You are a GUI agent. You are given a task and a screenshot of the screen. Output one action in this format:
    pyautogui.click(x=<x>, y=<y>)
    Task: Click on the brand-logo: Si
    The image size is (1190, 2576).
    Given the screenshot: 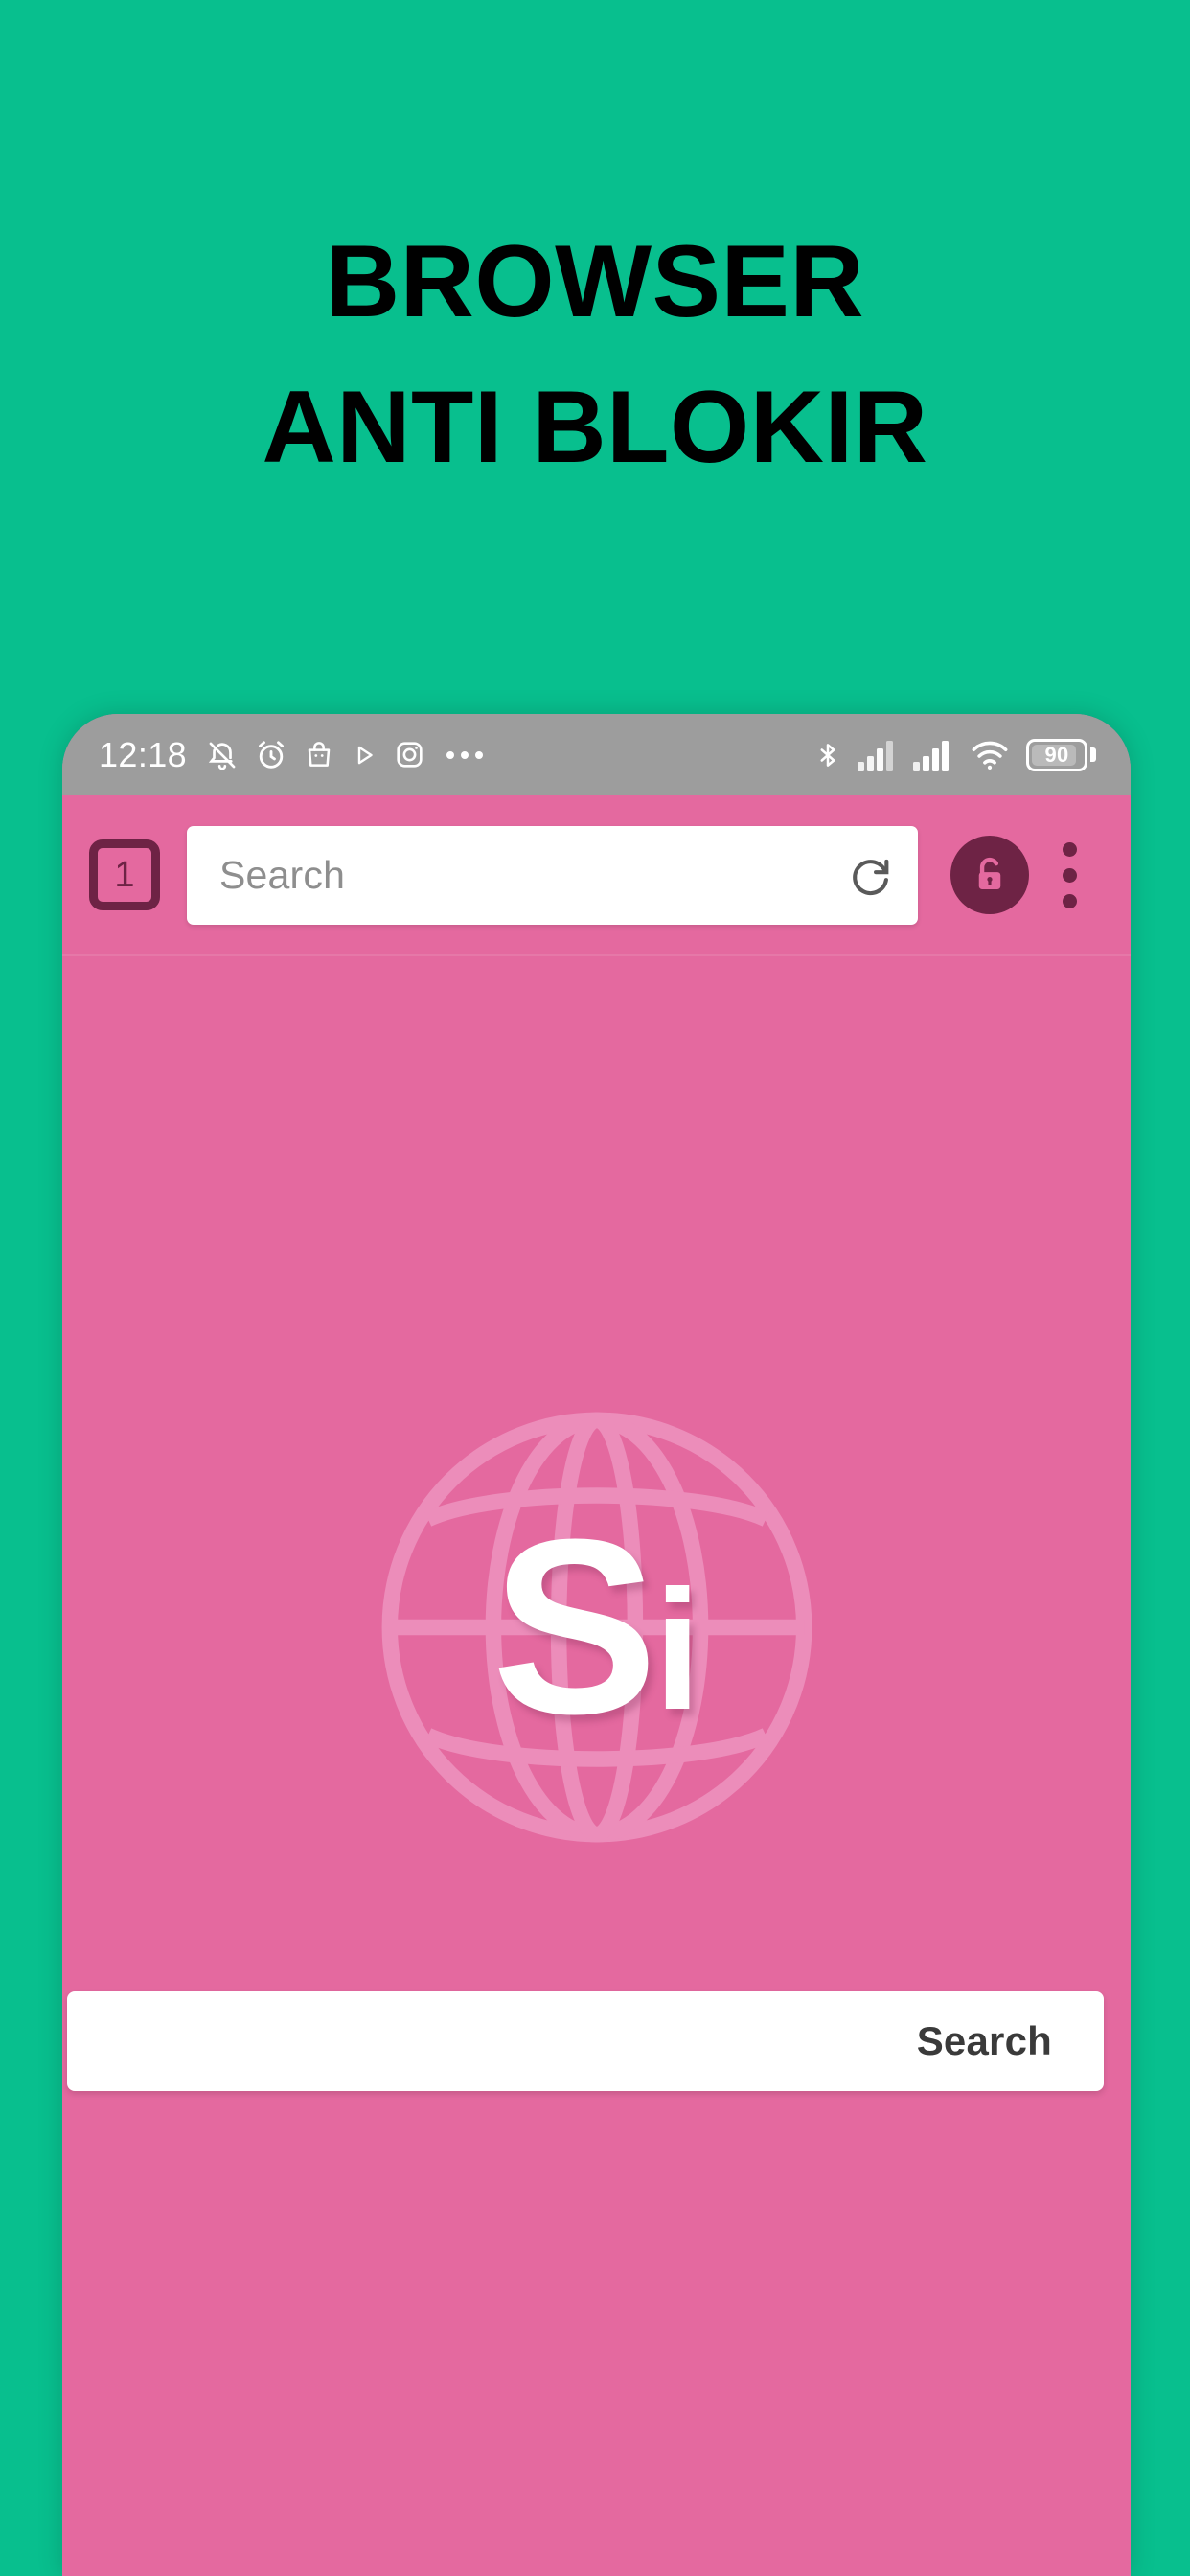 What is the action you would take?
    pyautogui.click(x=597, y=1627)
    